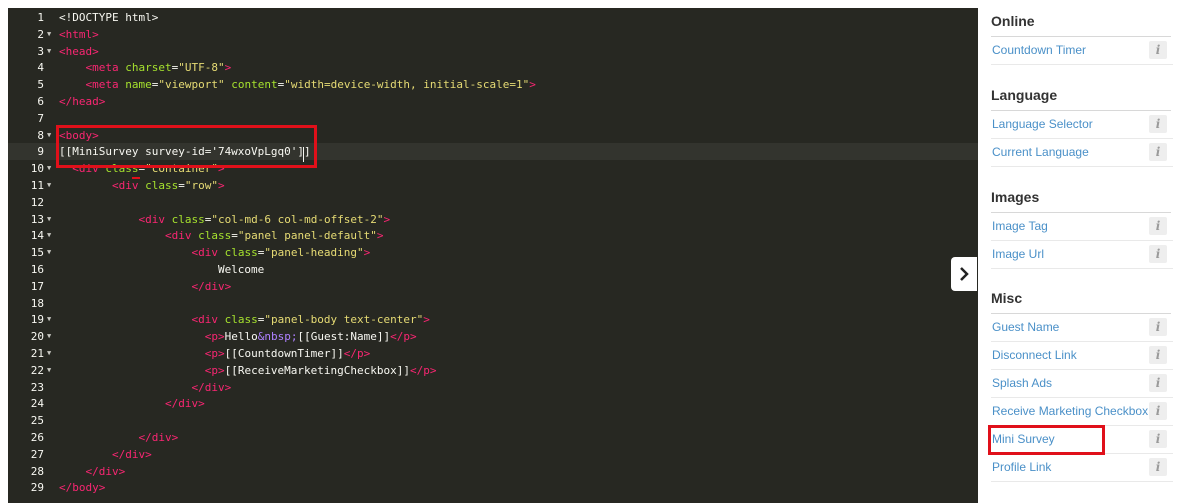 Image resolution: width=1188 pixels, height=503 pixels. I want to click on code-line: 22 ▼ <p>[[ReceiveMarketingCheckbox]]</p>, so click(493, 370).